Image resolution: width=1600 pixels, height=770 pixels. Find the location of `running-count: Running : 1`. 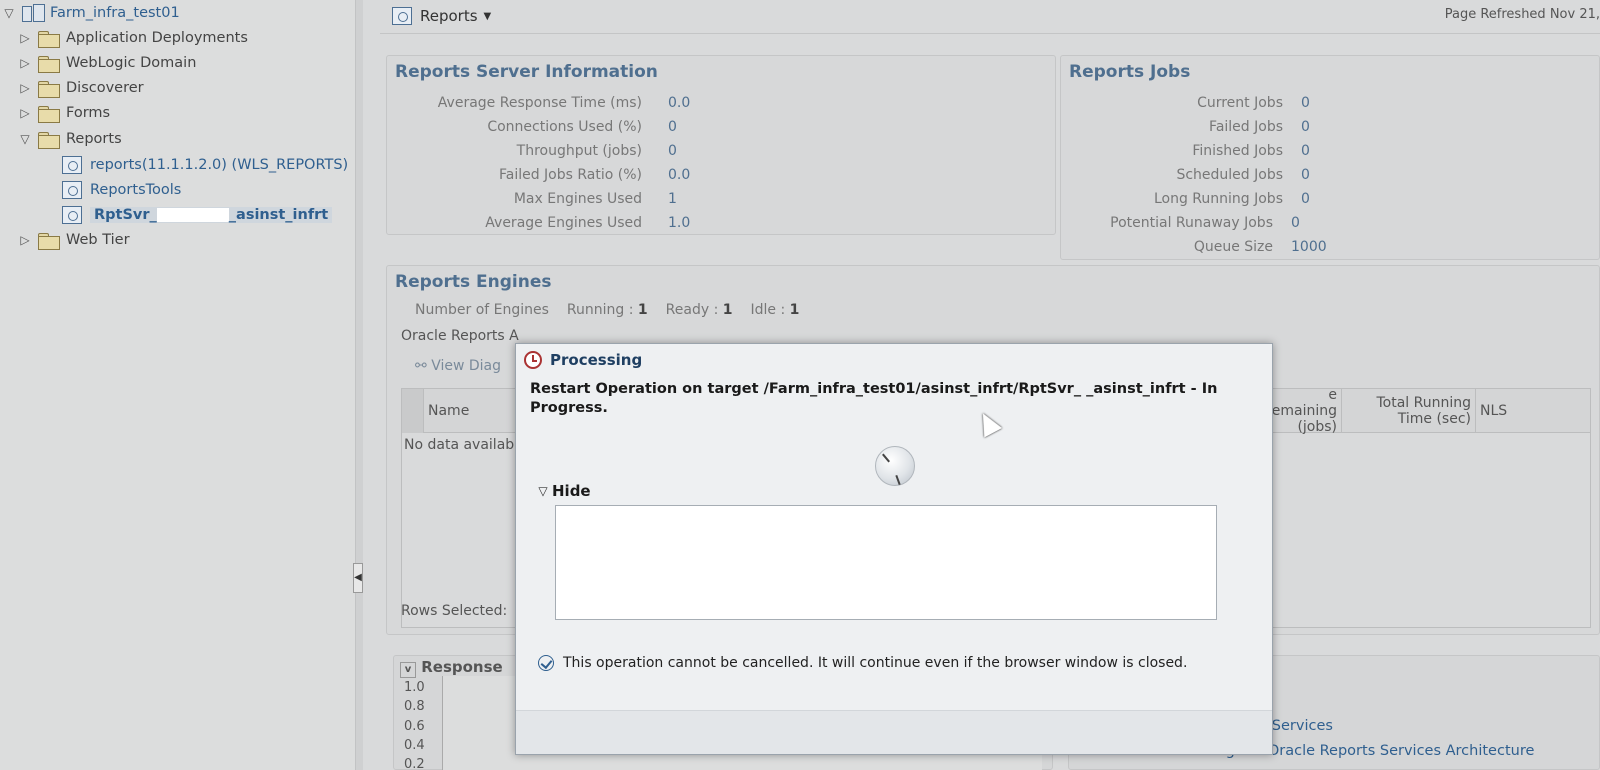

running-count: Running : 1 is located at coordinates (607, 310).